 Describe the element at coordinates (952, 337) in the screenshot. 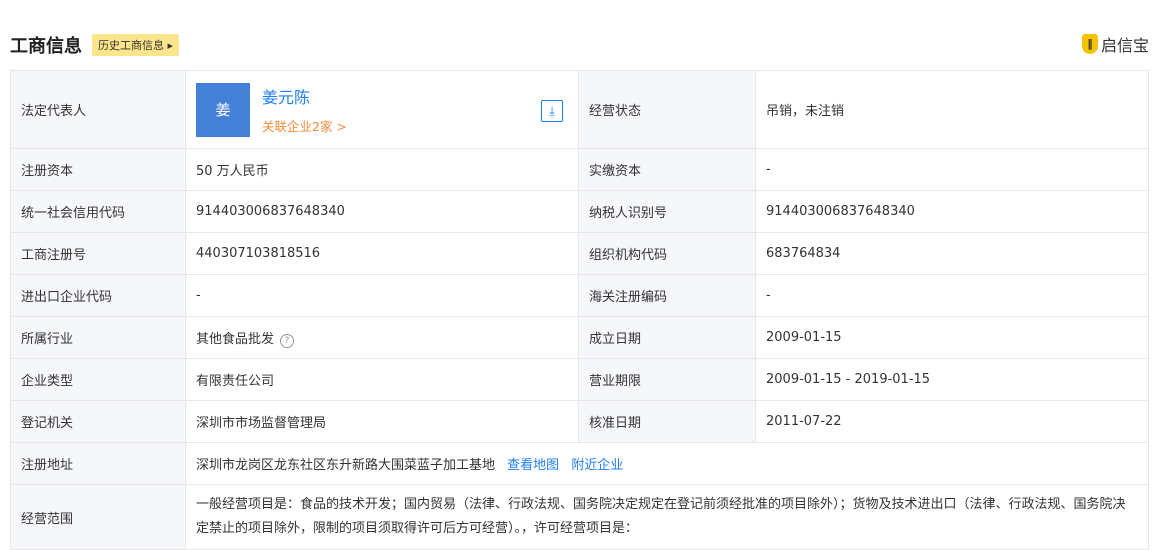

I see `value: 2009-01-15` at that location.